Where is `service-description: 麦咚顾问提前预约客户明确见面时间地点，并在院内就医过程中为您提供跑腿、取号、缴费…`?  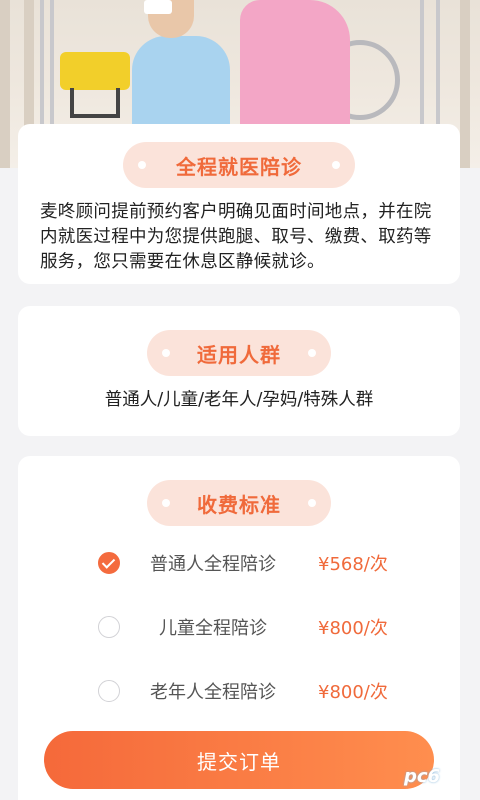
service-description: 麦咚顾问提前预约客户明确见面时间地点，并在院内就医过程中为您提供跑腿、取号、缴费… is located at coordinates (236, 237).